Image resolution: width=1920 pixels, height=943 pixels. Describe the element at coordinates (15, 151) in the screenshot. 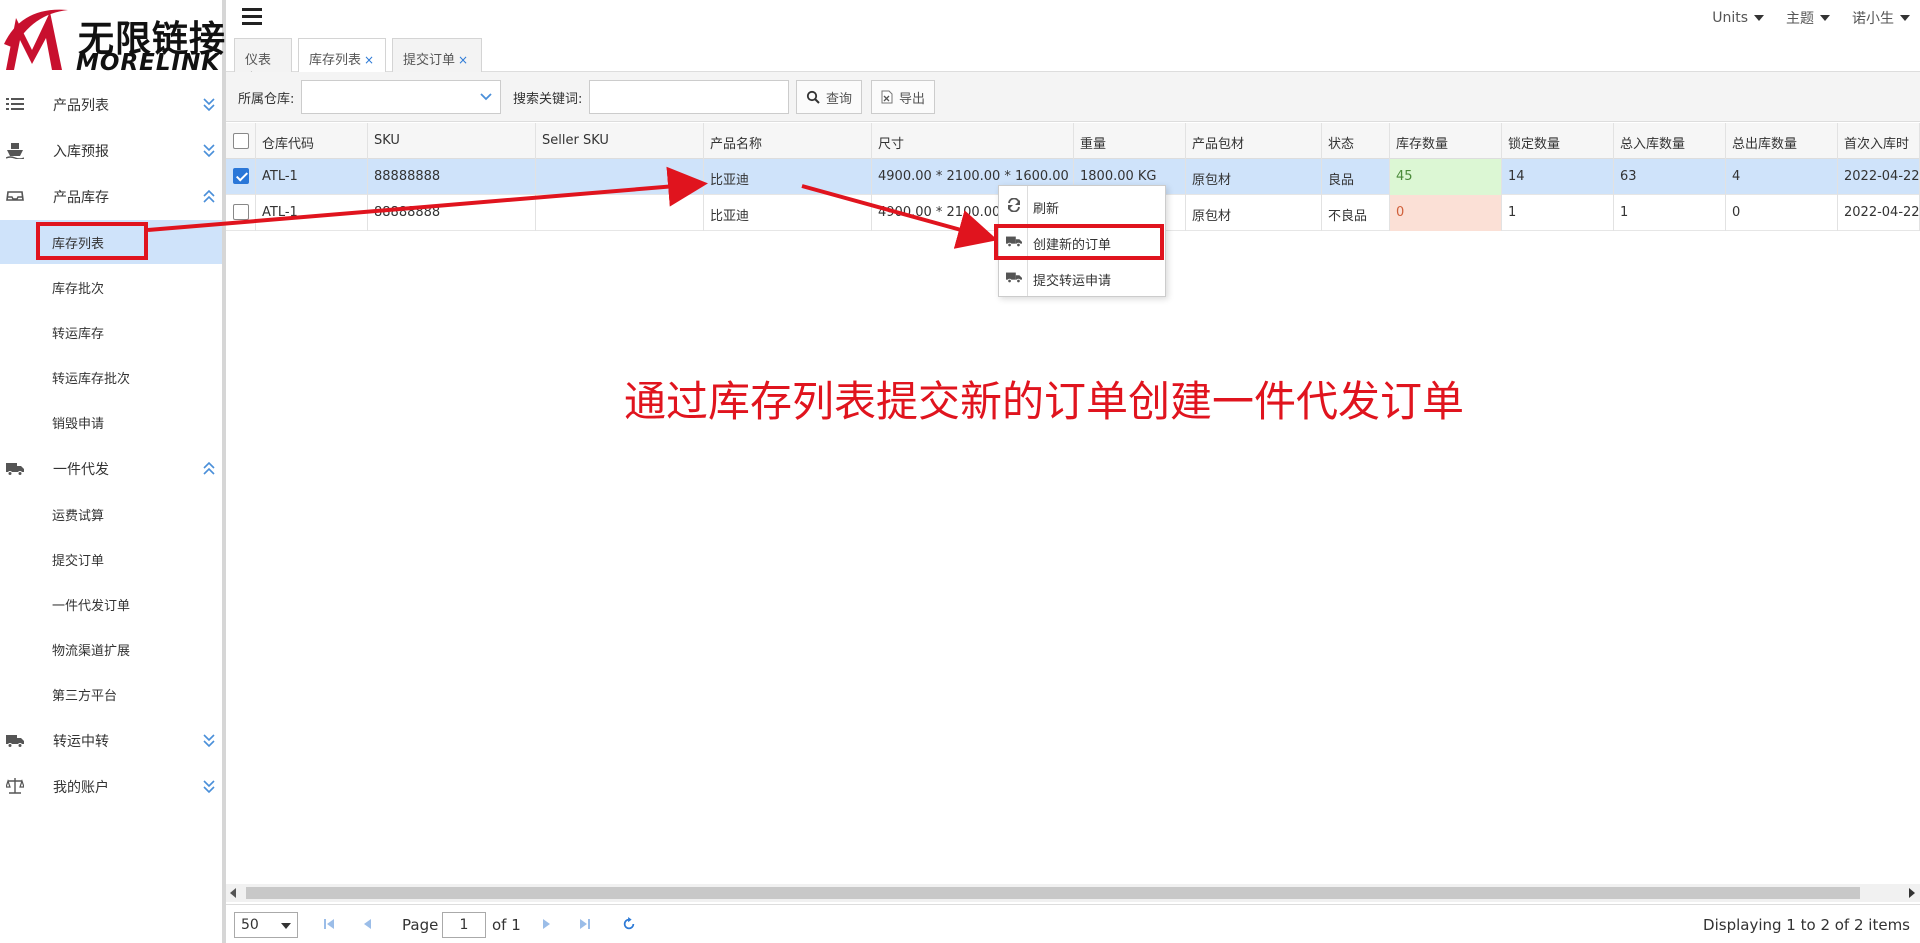

I see `ship-icon` at that location.